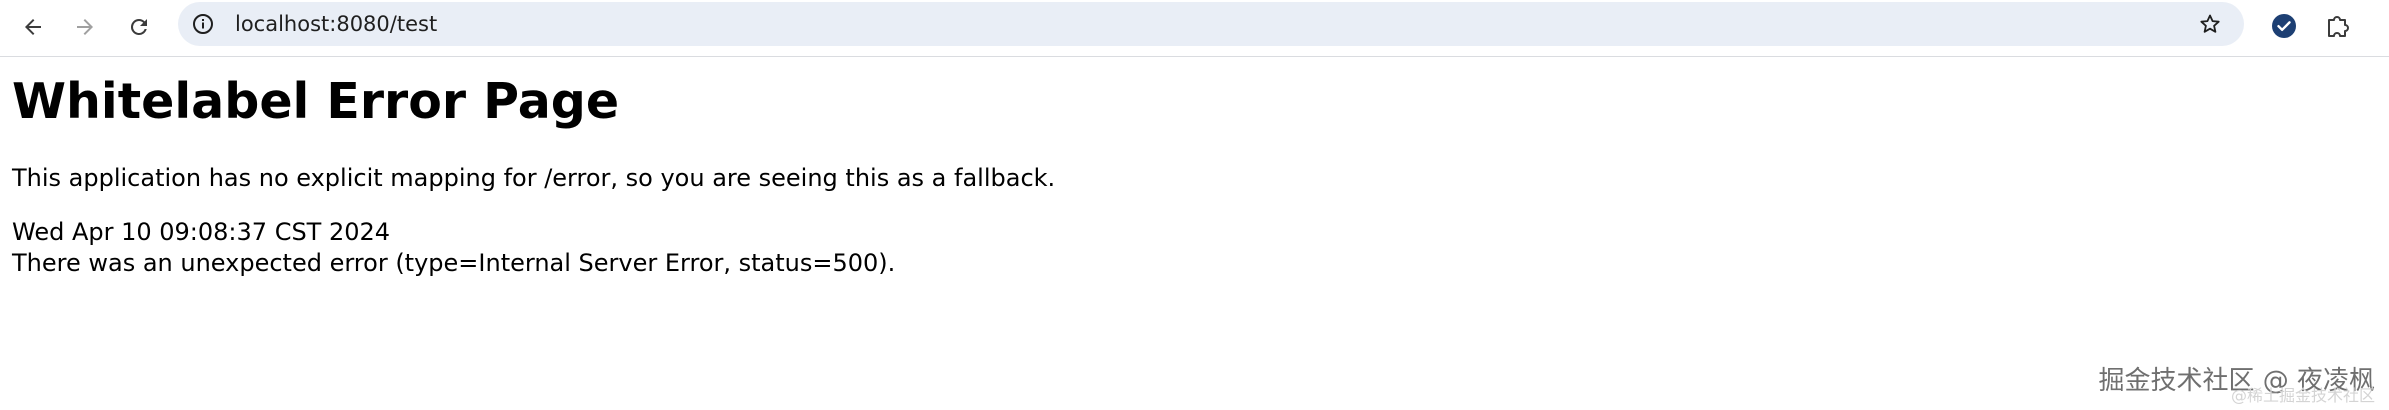 The image size is (2389, 410). I want to click on back-button, so click(33, 27).